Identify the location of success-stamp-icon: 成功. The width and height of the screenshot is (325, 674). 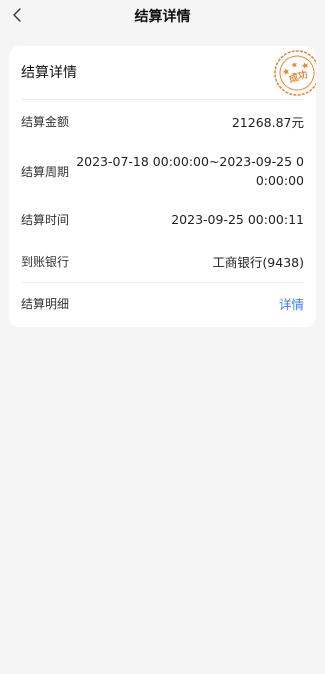
(295, 73).